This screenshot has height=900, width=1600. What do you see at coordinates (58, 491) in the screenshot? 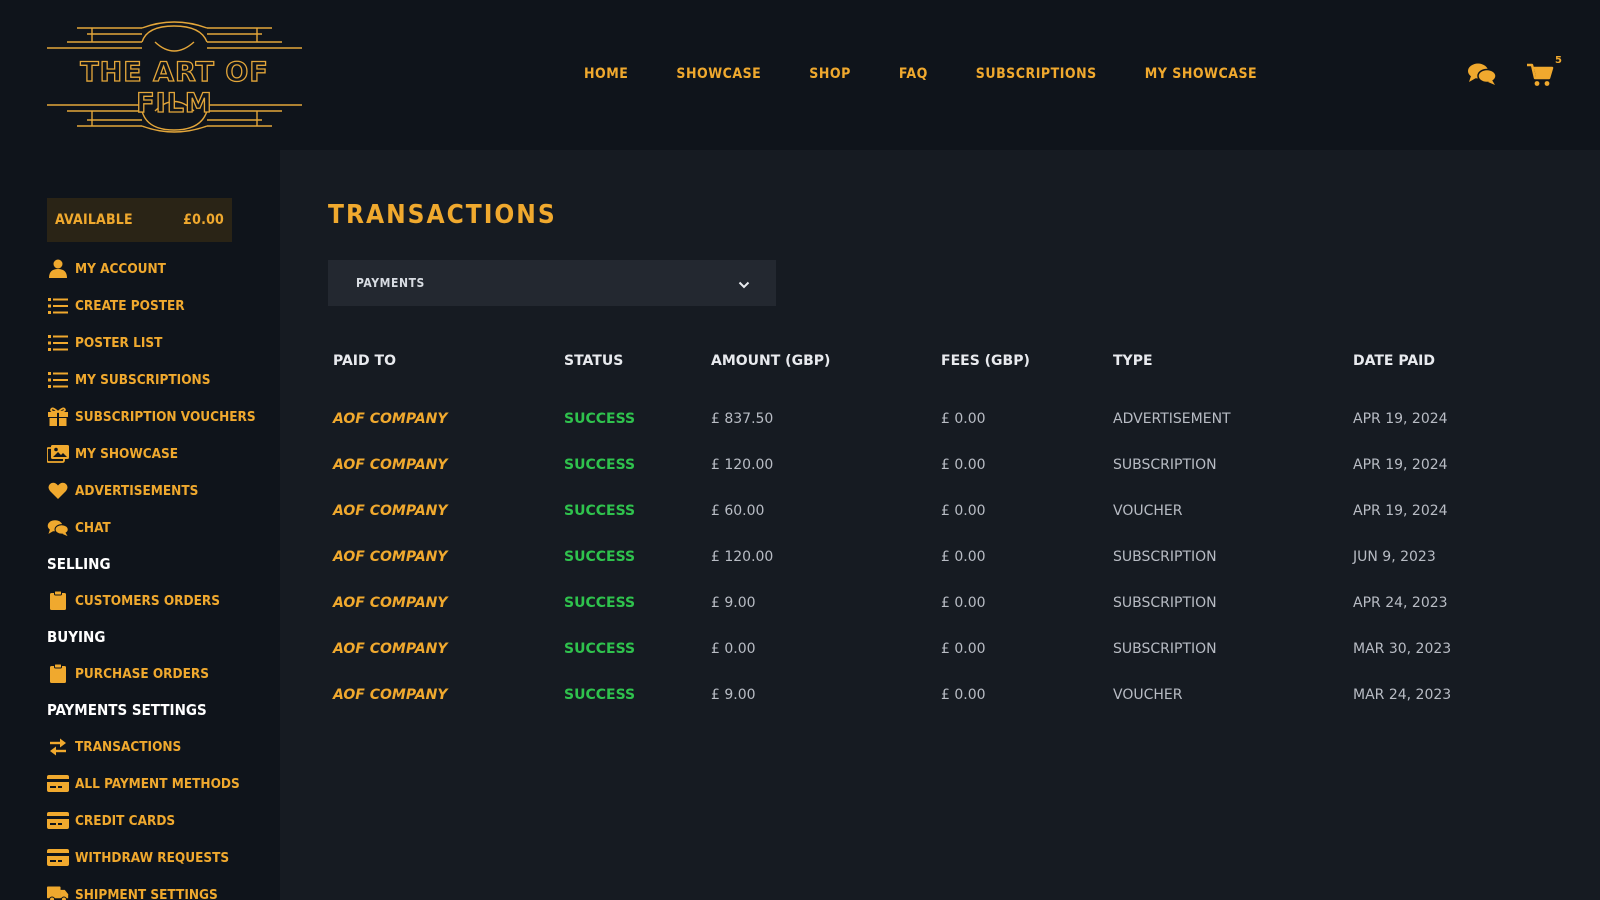
I see `heart-icon` at bounding box center [58, 491].